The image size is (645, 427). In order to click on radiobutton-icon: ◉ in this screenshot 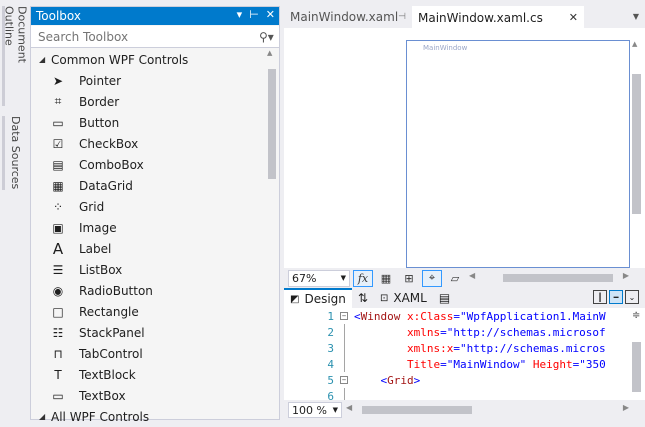, I will do `click(58, 290)`.